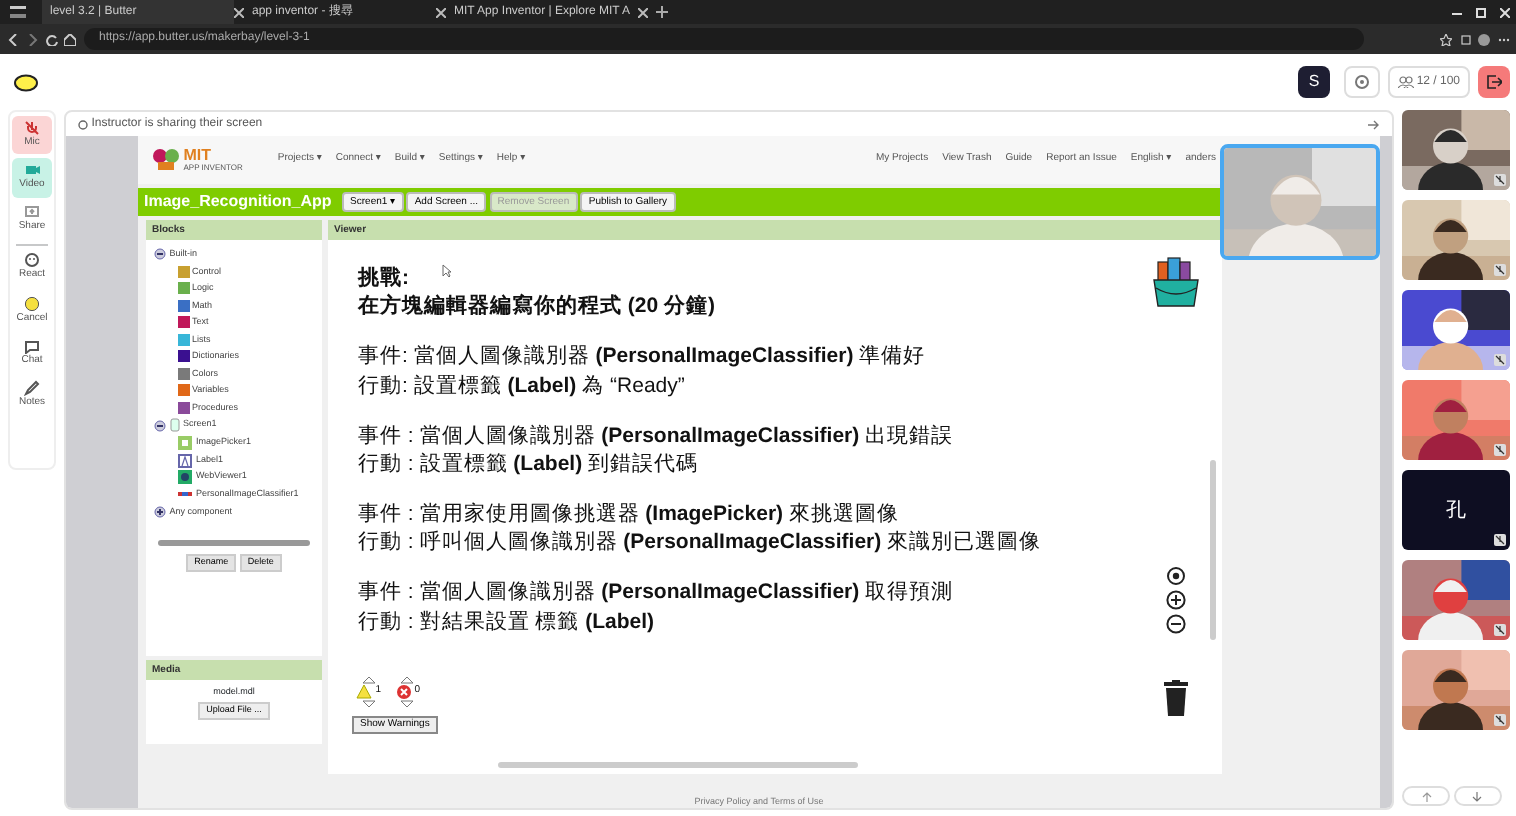 The image size is (1516, 816). What do you see at coordinates (528, 464) in the screenshot?
I see `instruction-text: 行動 : 設置標籤 (Label) 到錯誤代碼` at bounding box center [528, 464].